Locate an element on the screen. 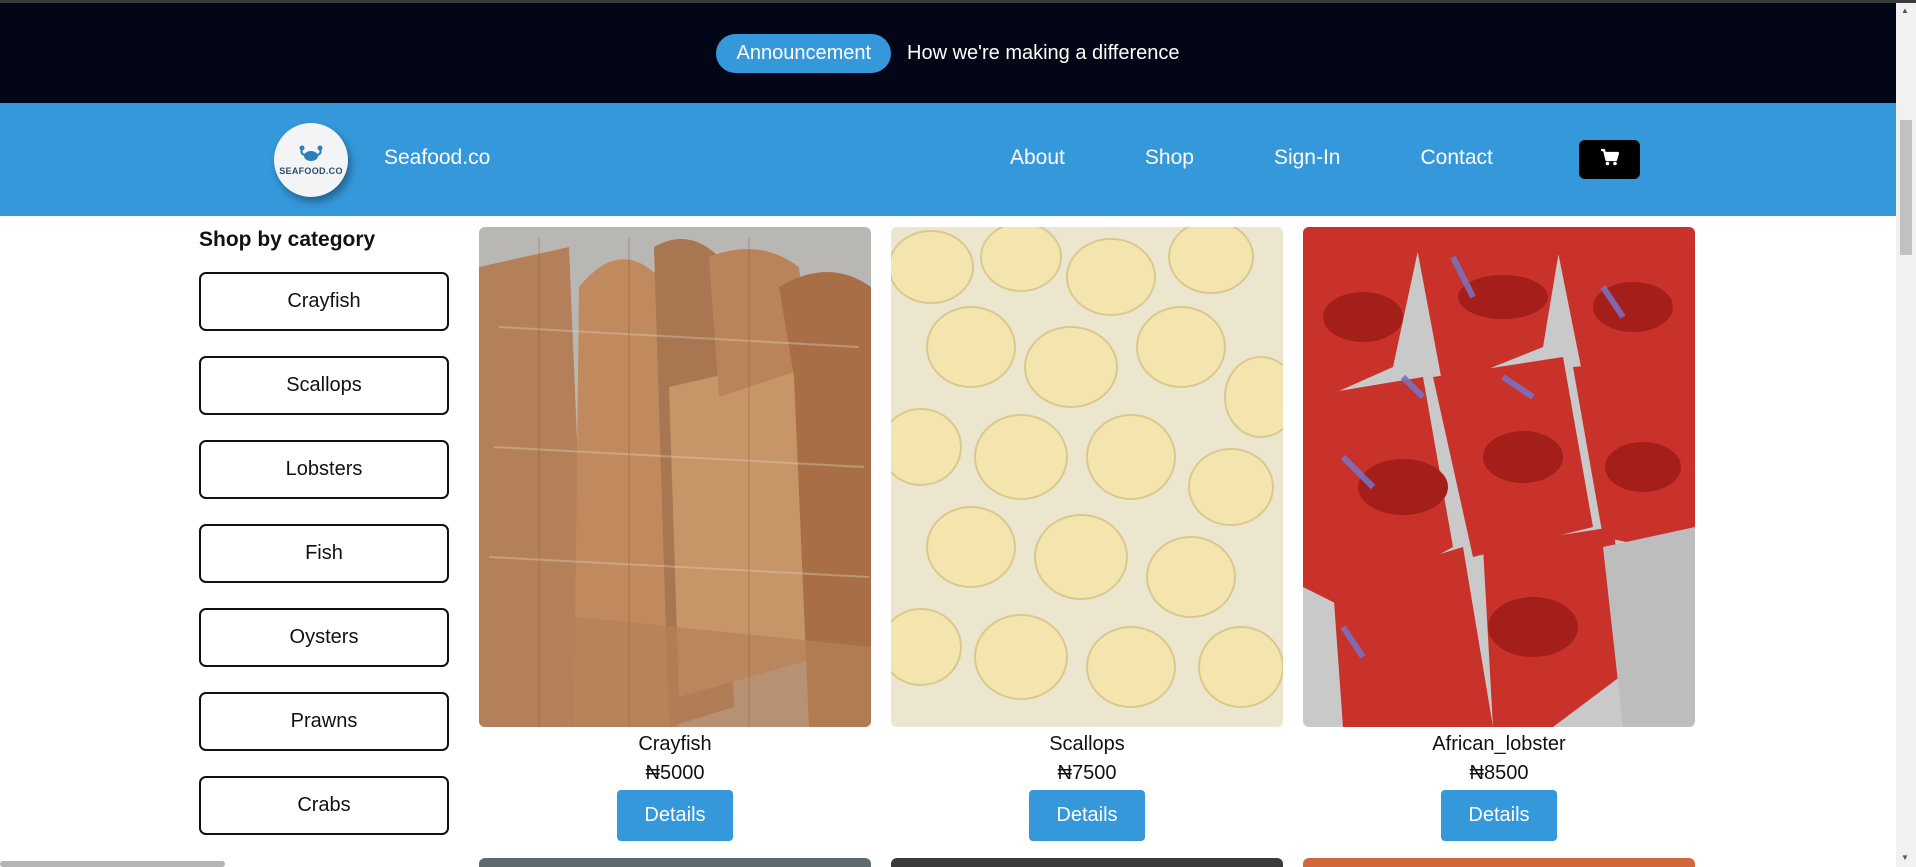  vertical-scrollbar-thumb is located at coordinates (1906, 187).